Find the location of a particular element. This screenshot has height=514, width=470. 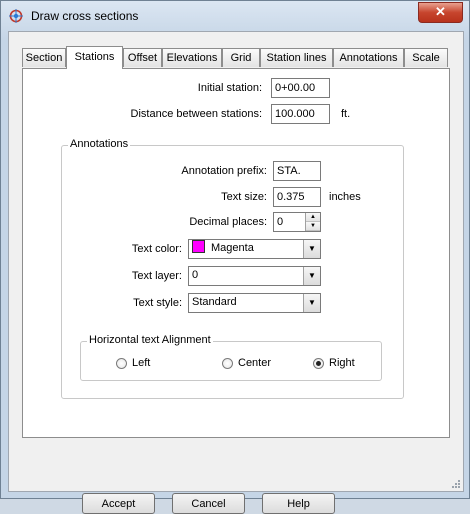

align-right-label: Right is located at coordinates (342, 363).